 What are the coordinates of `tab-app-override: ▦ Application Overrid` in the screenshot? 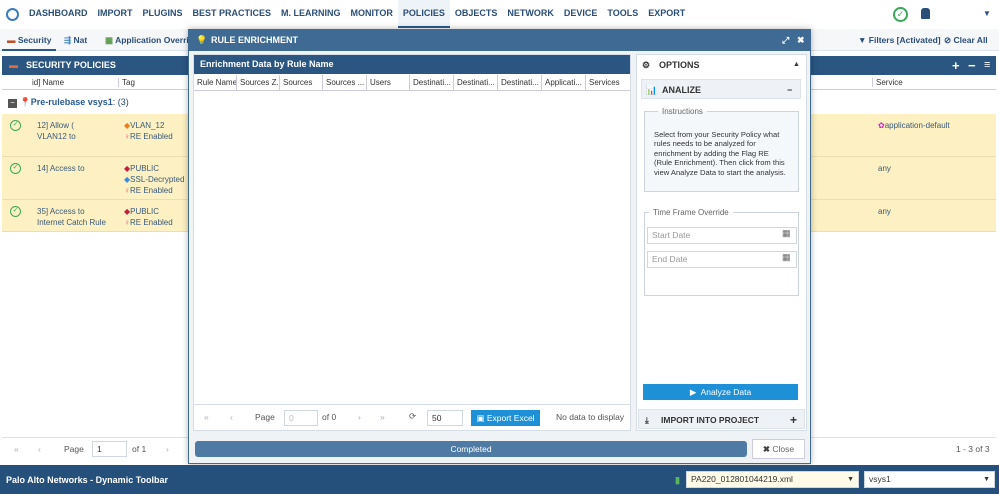 It's located at (149, 40).